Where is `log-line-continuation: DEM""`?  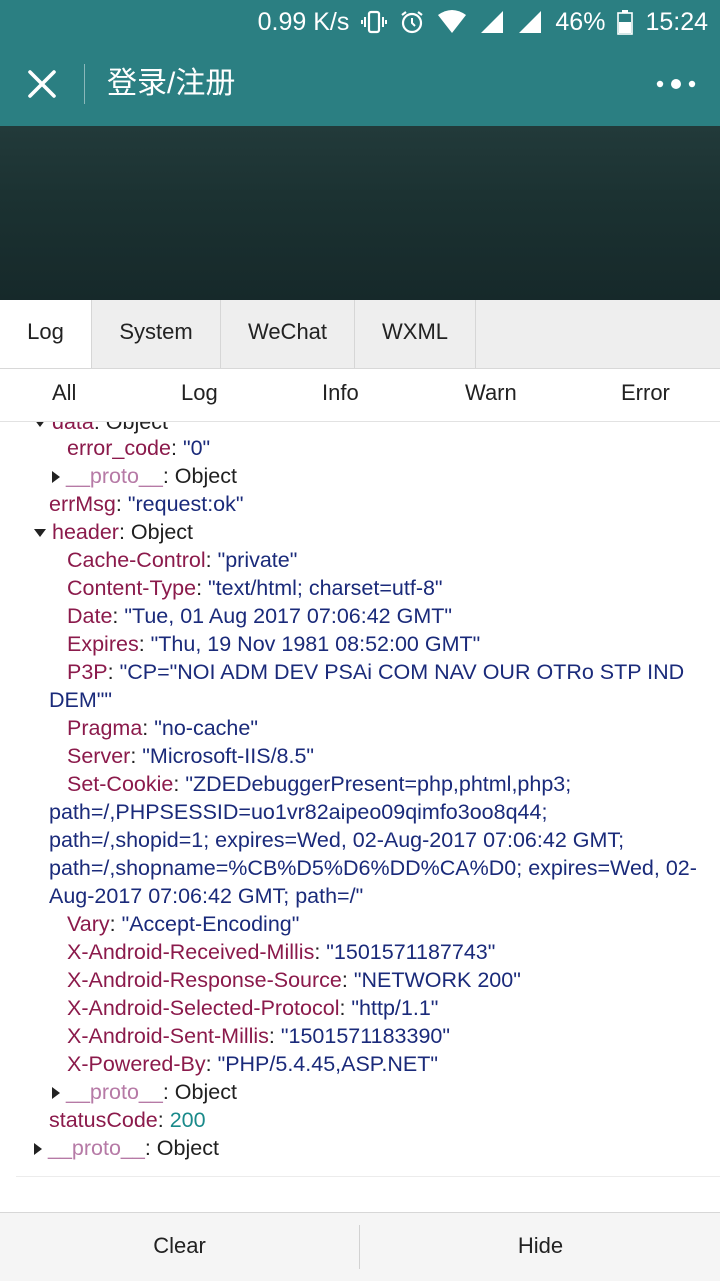
log-line-continuation: DEM"" is located at coordinates (81, 700).